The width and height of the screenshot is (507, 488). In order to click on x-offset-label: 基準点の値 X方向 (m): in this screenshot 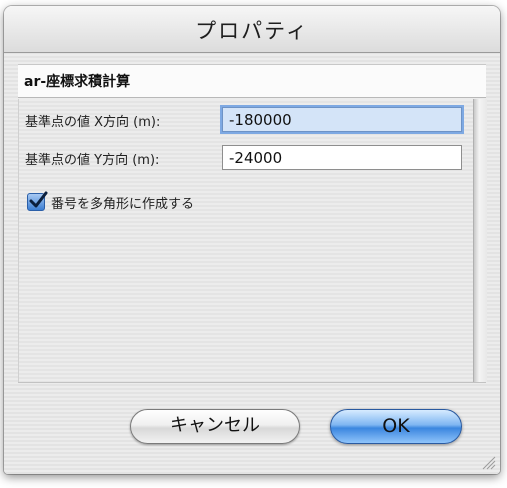, I will do `click(93, 122)`.